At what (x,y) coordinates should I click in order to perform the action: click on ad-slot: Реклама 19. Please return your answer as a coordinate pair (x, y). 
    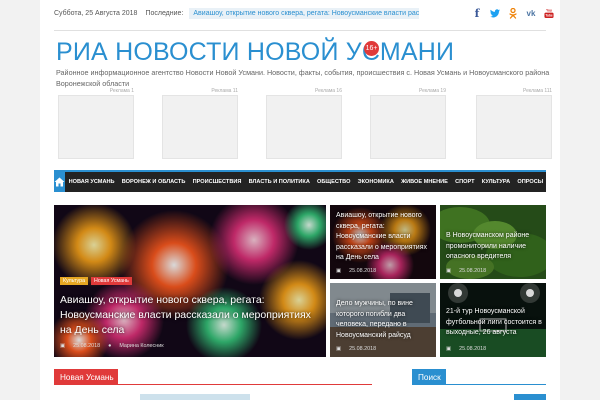
    Looking at the image, I should click on (408, 124).